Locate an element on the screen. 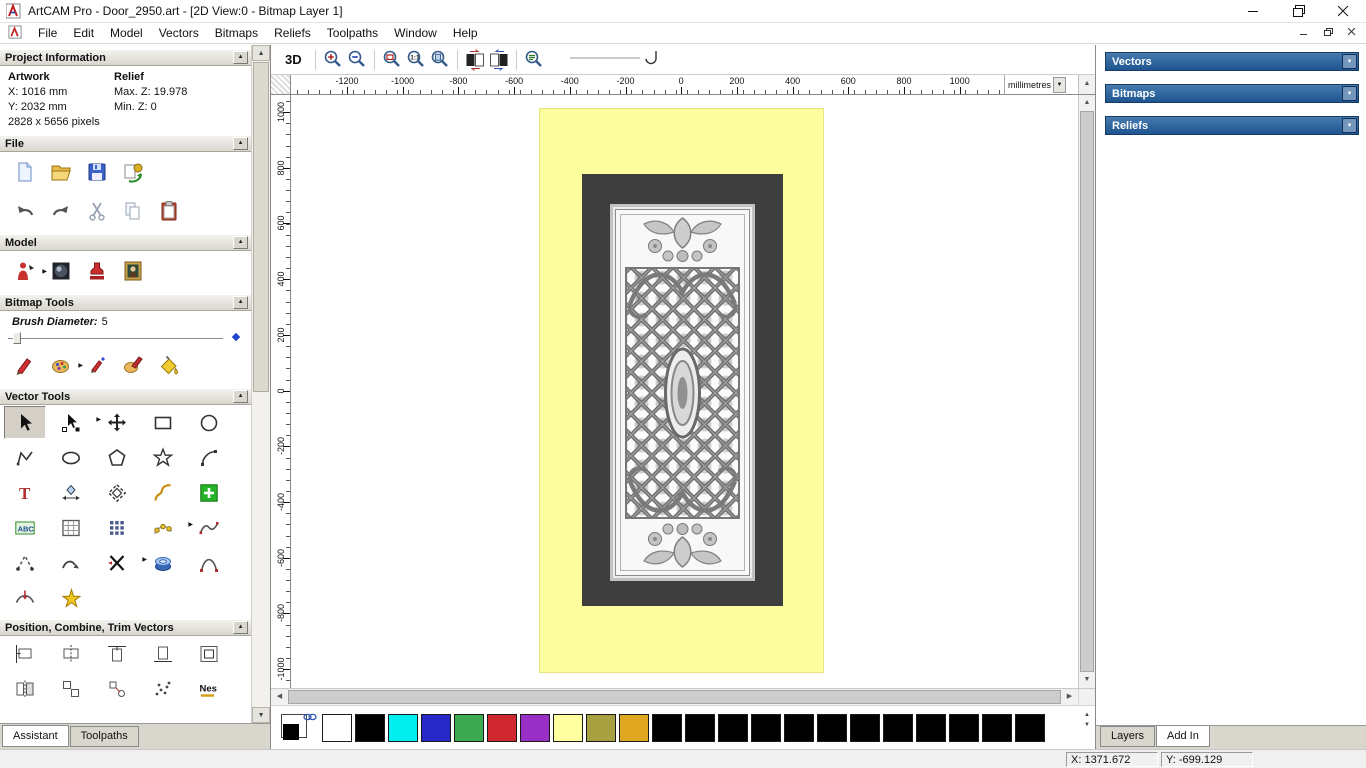  units-selector: millimetres ▼ is located at coordinates (1041, 84).